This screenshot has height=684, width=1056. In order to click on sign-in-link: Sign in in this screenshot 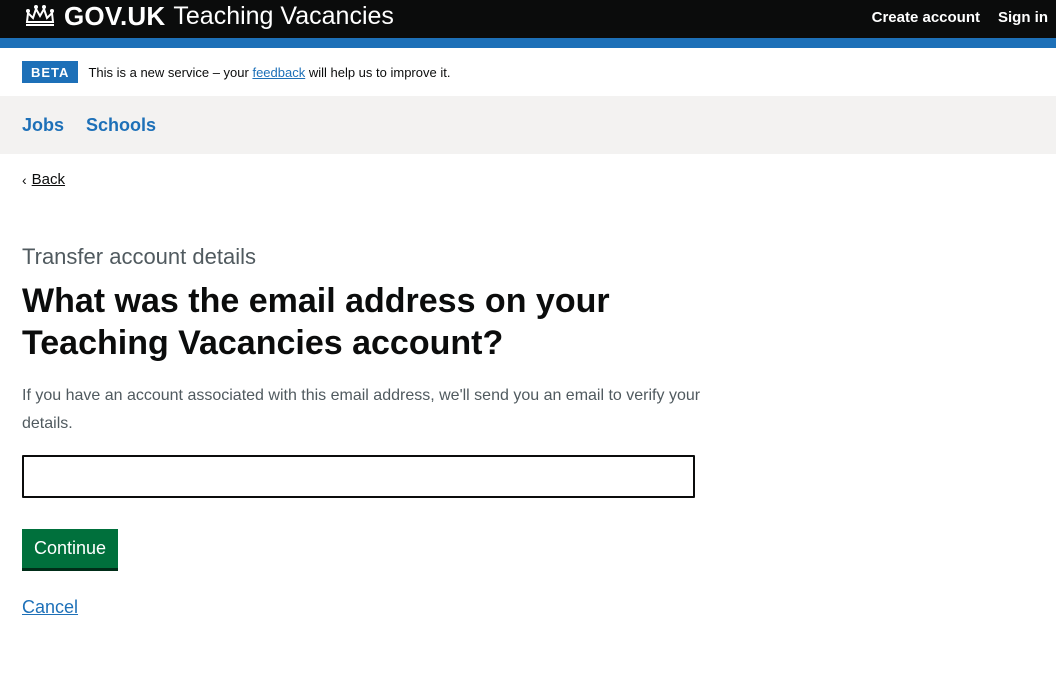, I will do `click(1023, 17)`.